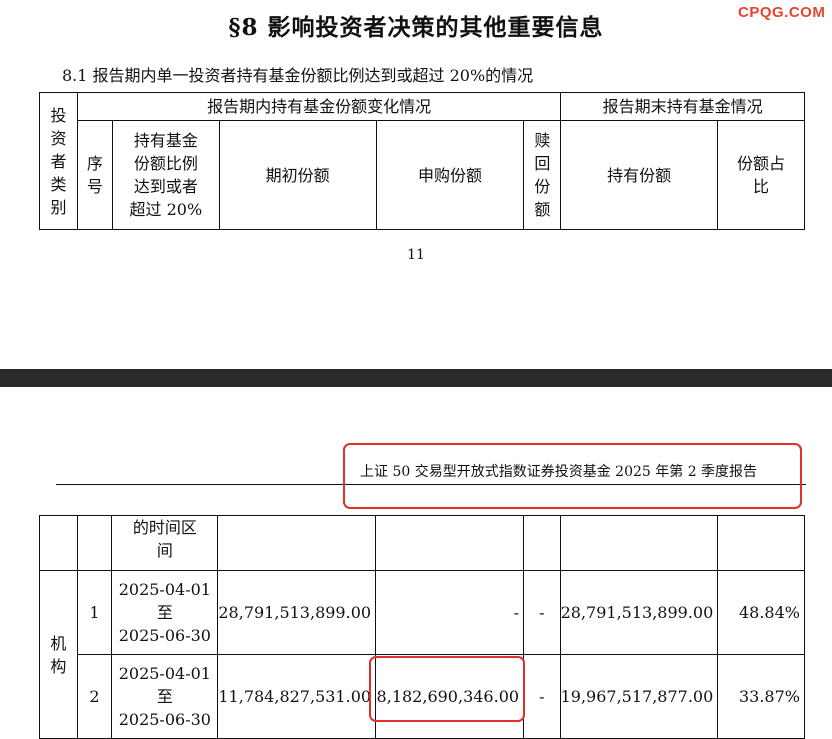  What do you see at coordinates (542, 175) in the screenshot?
I see `redeemed-shares-header: 赎回份额` at bounding box center [542, 175].